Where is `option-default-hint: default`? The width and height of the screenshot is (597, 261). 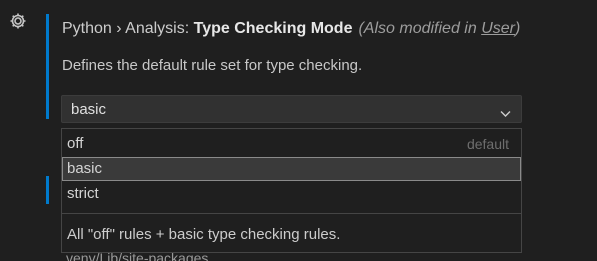 option-default-hint: default is located at coordinates (487, 144).